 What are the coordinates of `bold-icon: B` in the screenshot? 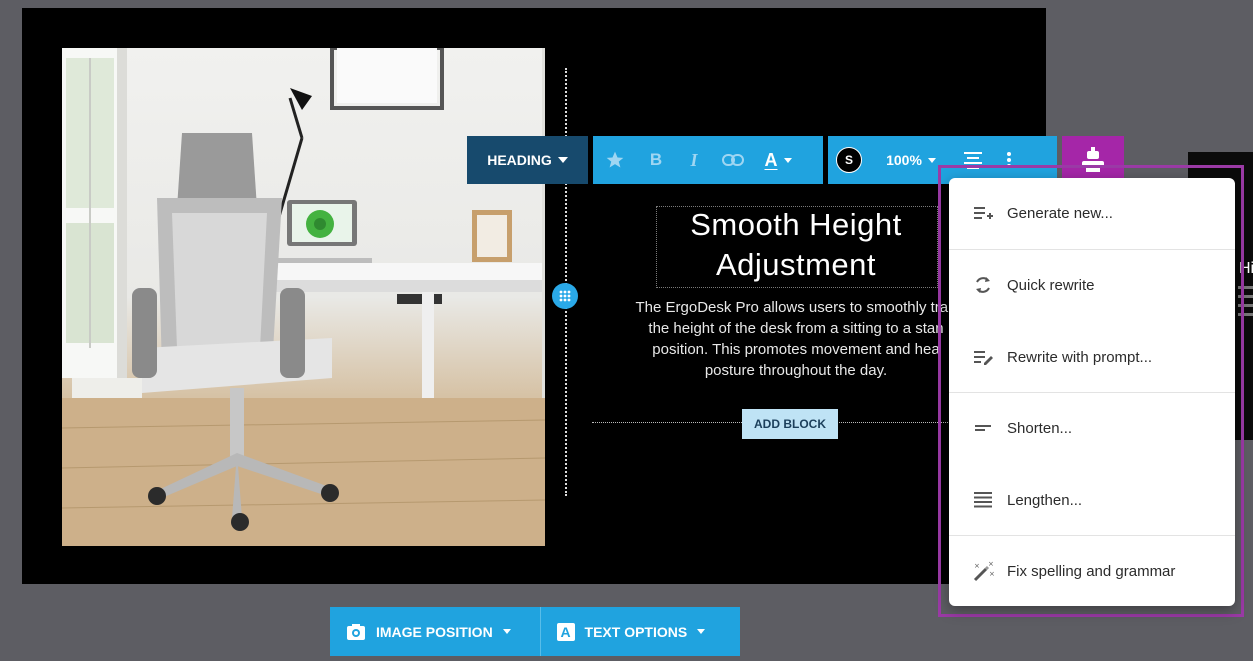 It's located at (656, 159).